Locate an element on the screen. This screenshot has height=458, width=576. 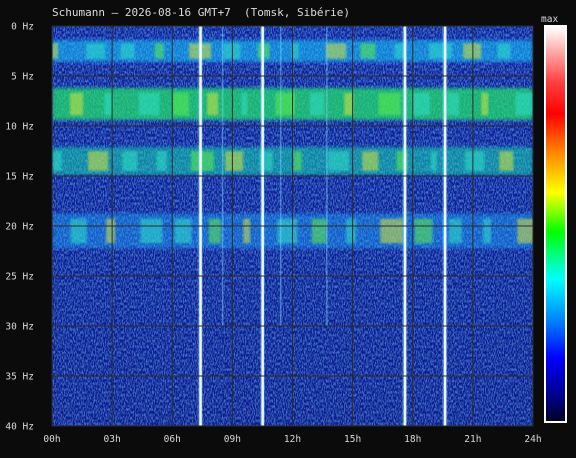
x-tick-label: 24h is located at coordinates (532, 439).